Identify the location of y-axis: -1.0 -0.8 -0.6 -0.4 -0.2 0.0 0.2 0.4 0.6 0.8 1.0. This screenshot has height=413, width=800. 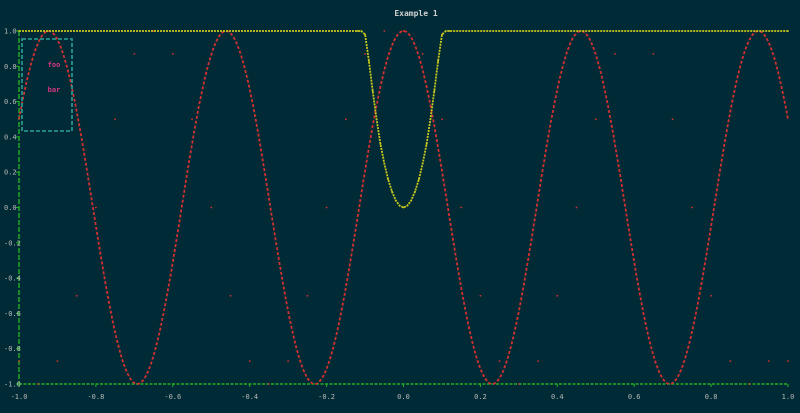
(12, 208).